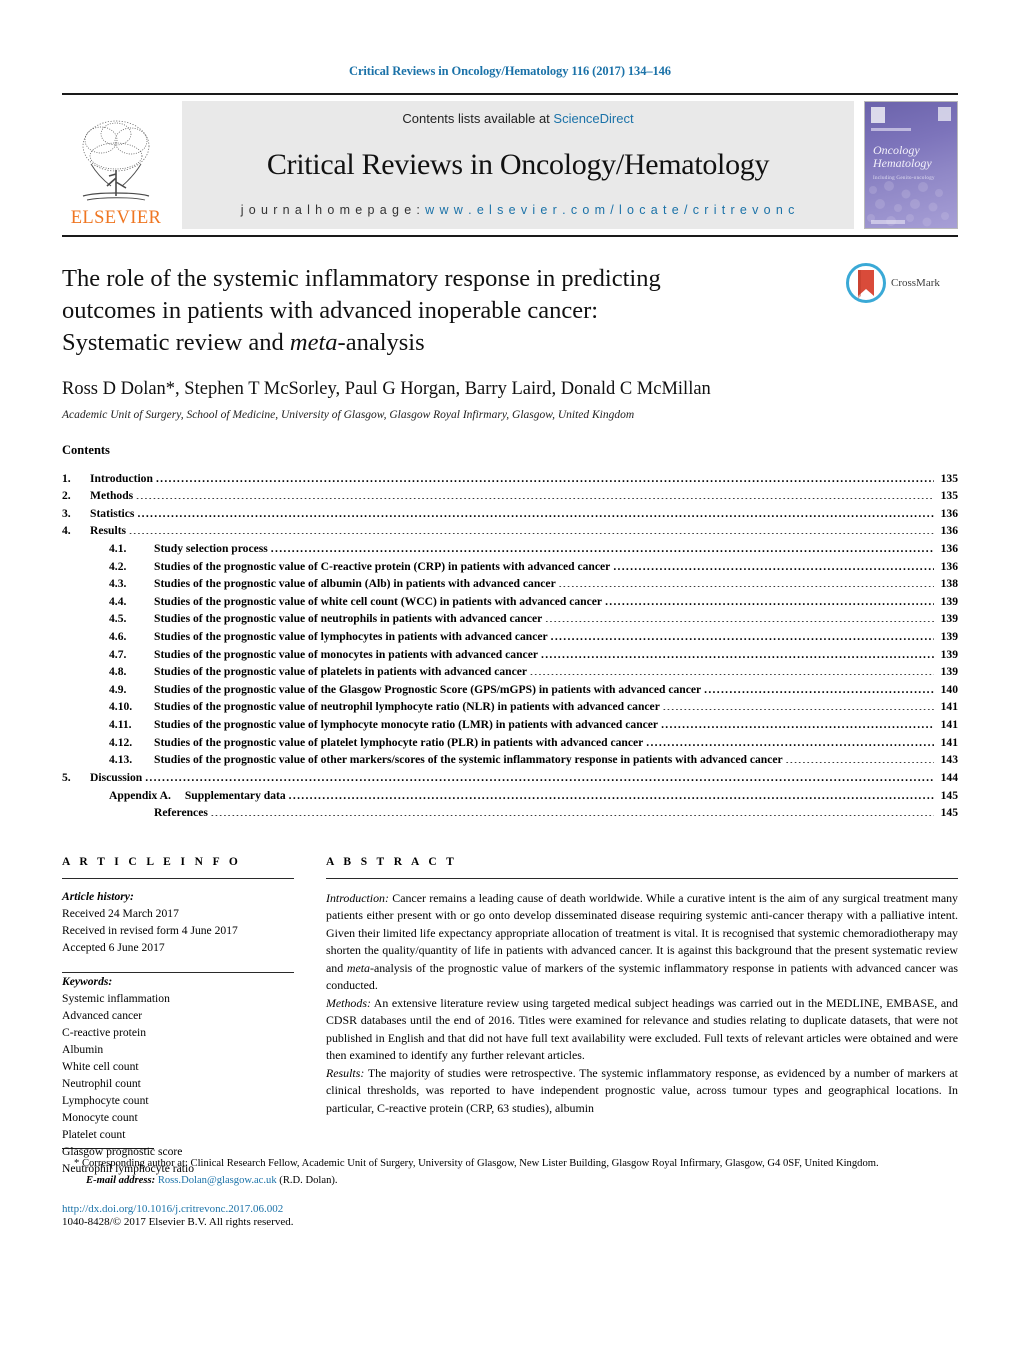 The width and height of the screenshot is (1020, 1351). Describe the element at coordinates (87, 981) in the screenshot. I see `keywords-label: Keywords:` at that location.